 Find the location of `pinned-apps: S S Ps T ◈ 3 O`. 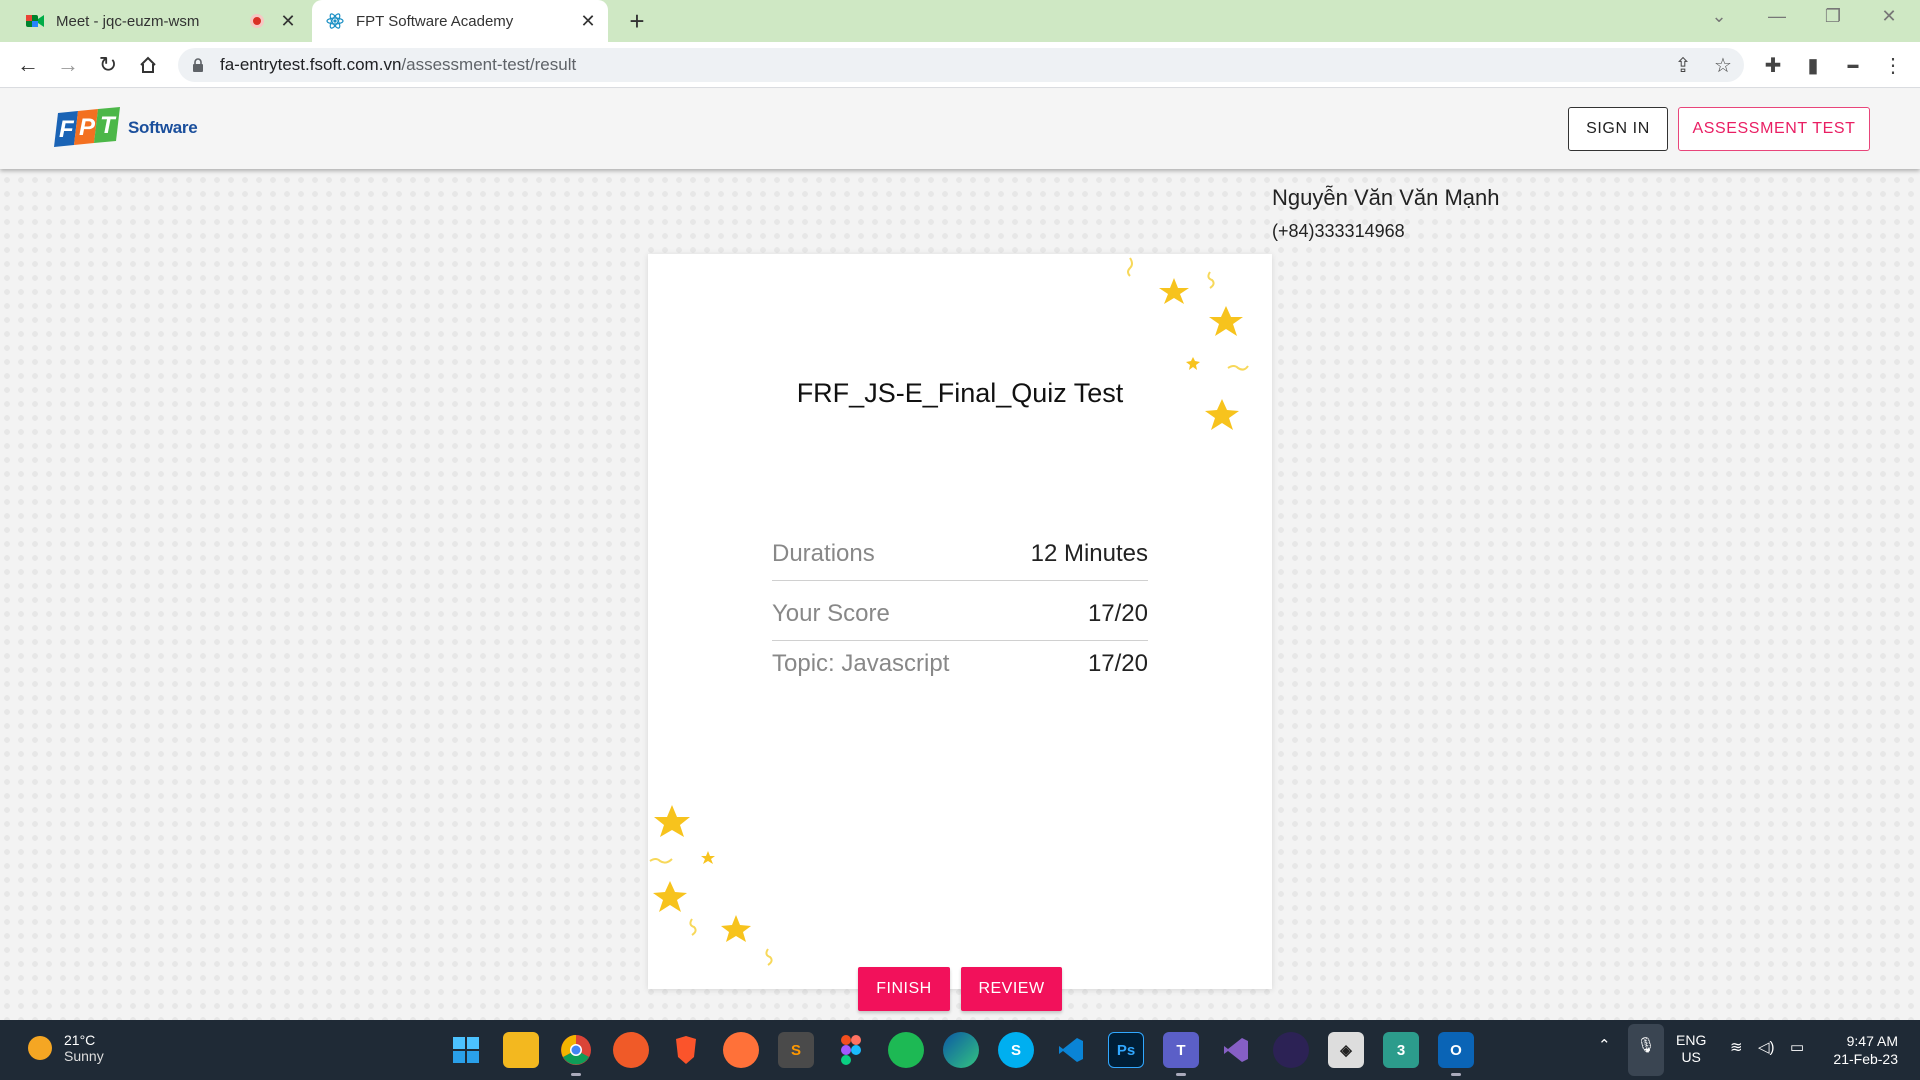

pinned-apps: S S Ps T ◈ 3 O is located at coordinates (970, 1054).